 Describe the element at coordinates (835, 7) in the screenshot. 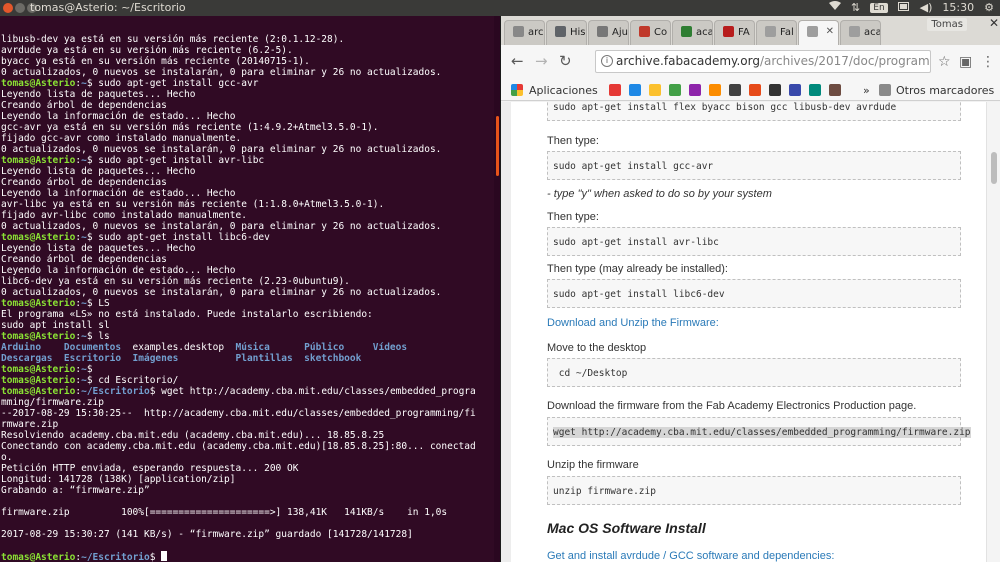

I see `wifi-icon` at that location.